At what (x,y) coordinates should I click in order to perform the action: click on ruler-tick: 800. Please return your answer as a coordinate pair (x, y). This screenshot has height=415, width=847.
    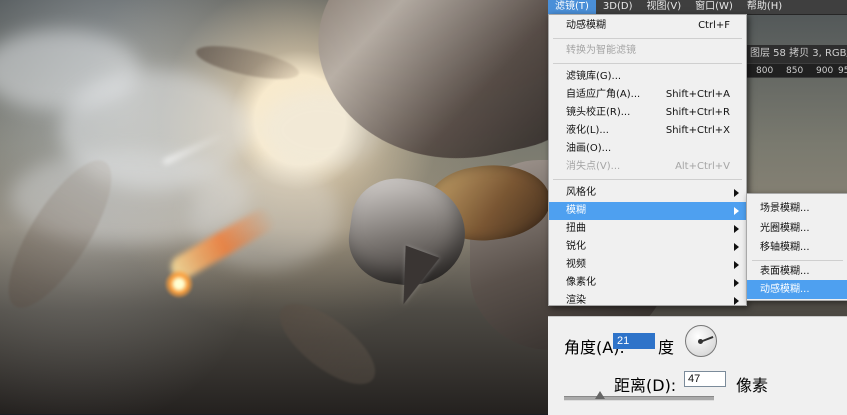
    Looking at the image, I should click on (765, 71).